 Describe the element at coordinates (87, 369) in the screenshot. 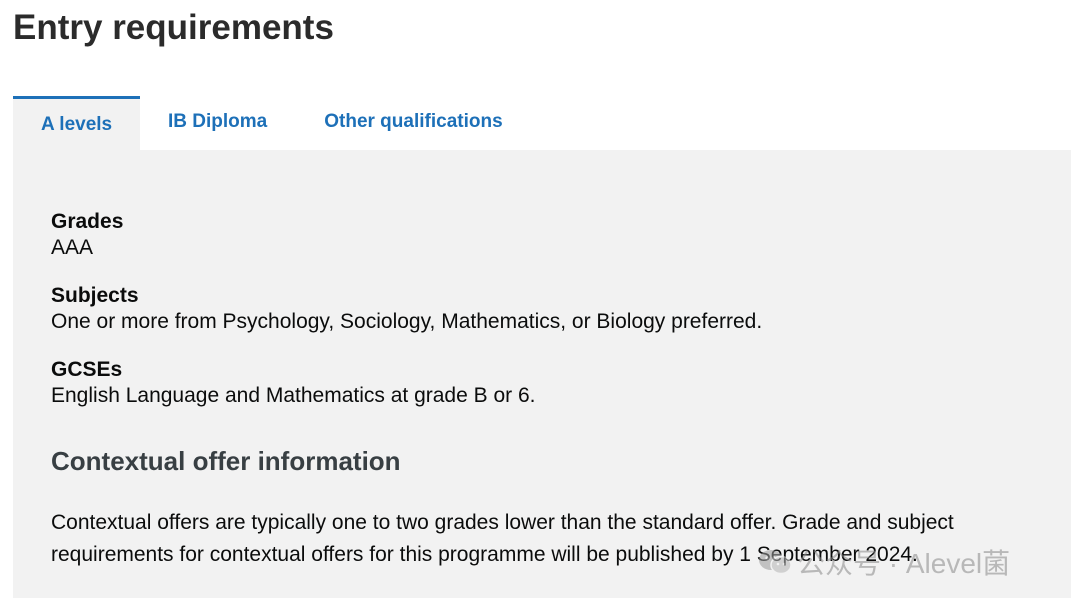

I see `gcses-label: GCSEs` at that location.